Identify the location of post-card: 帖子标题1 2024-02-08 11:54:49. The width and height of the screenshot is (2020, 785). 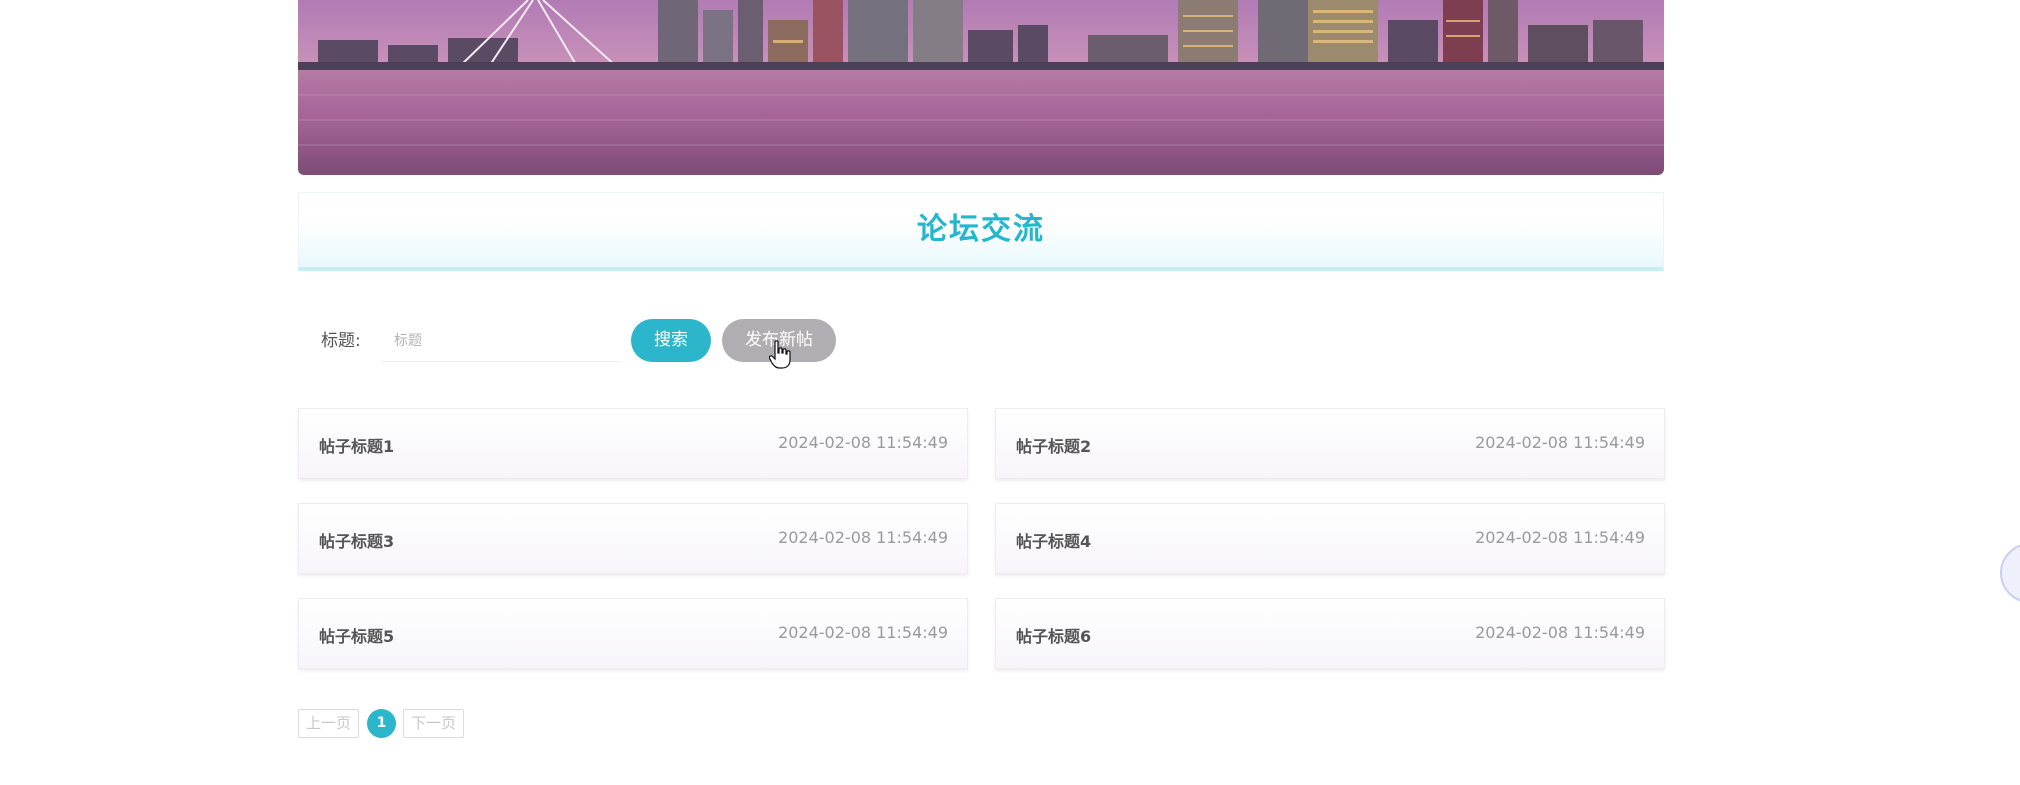
(633, 443).